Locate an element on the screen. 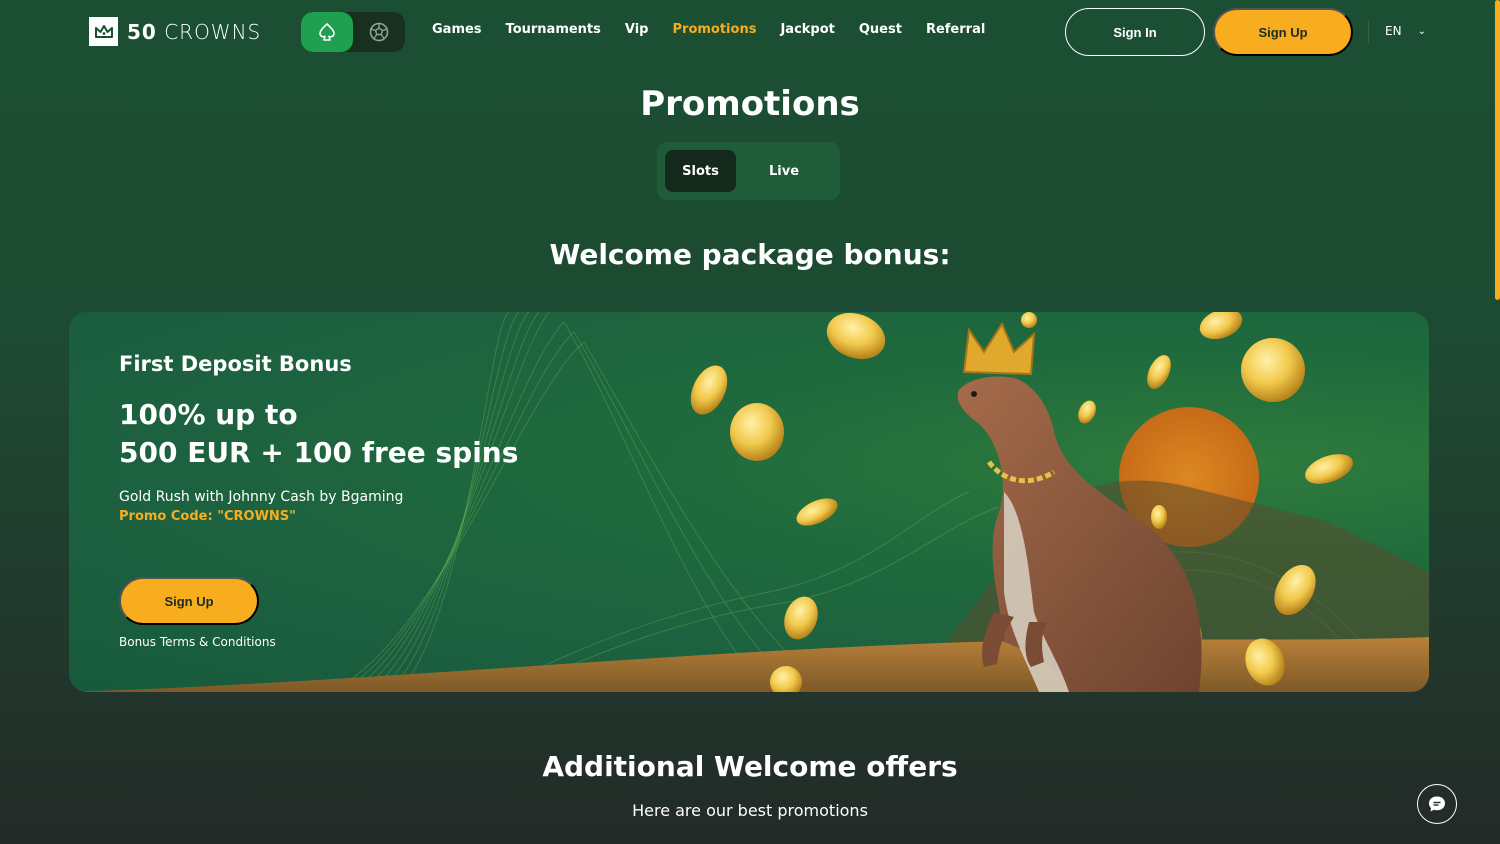 The image size is (1500, 844). welcome-package-title: Welcome package bonus: is located at coordinates (750, 254).